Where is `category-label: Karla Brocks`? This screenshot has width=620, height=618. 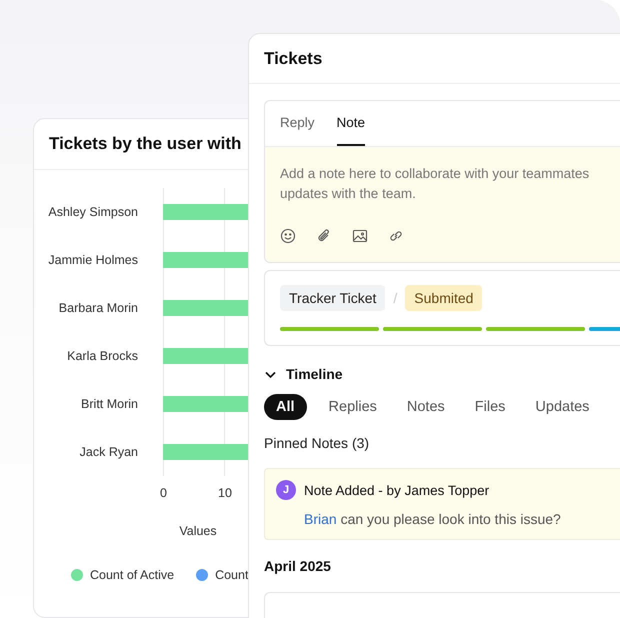
category-label: Karla Brocks is located at coordinates (102, 356).